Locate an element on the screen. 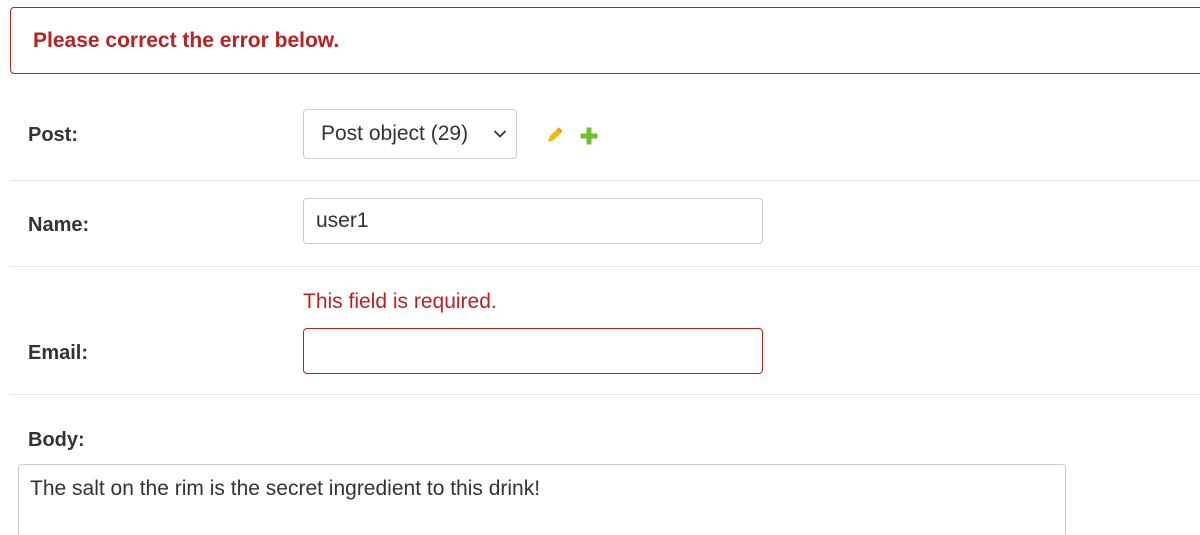 The width and height of the screenshot is (1200, 535). email-input is located at coordinates (533, 351).